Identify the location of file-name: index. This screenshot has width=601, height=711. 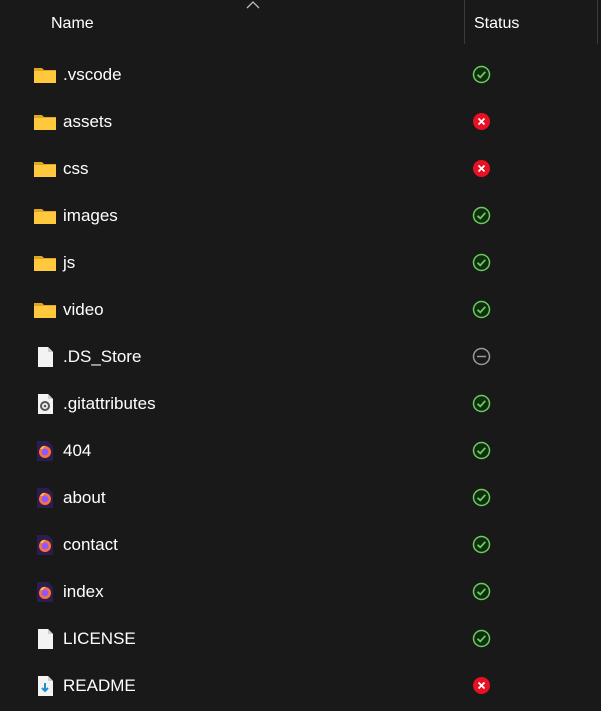
(83, 591).